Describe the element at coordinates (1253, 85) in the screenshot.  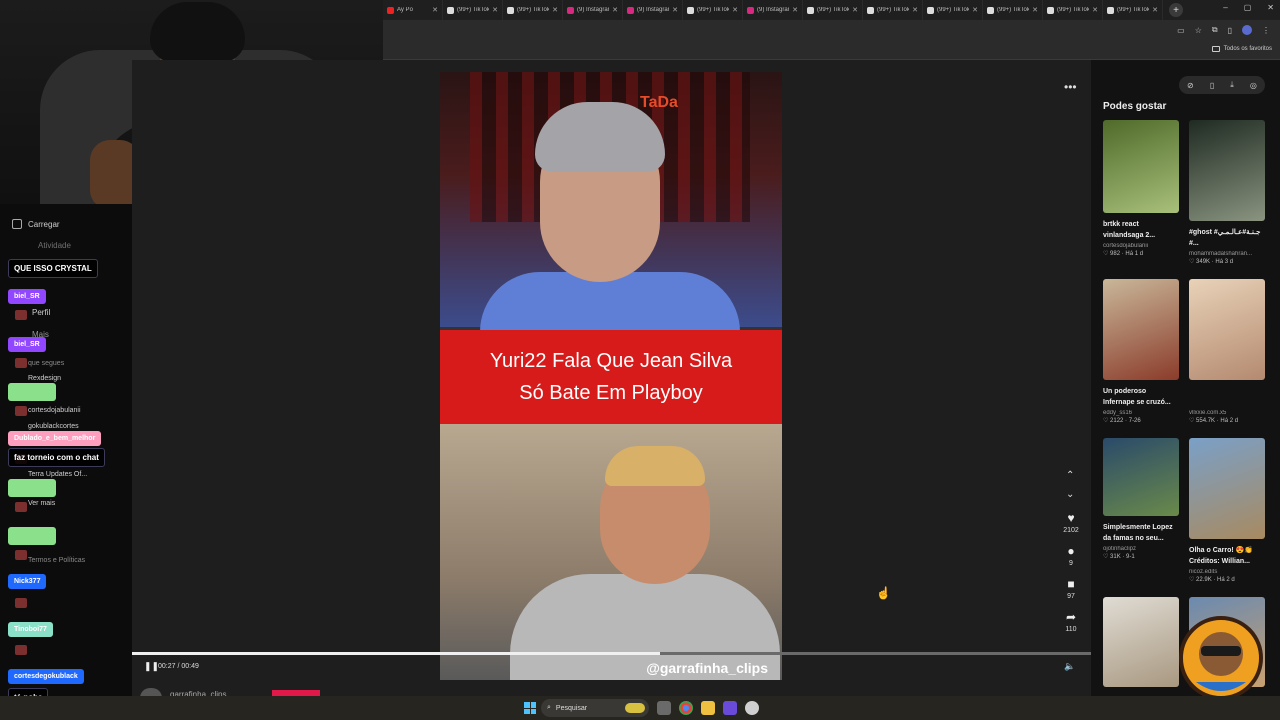
I see `settings-icon: ◎` at that location.